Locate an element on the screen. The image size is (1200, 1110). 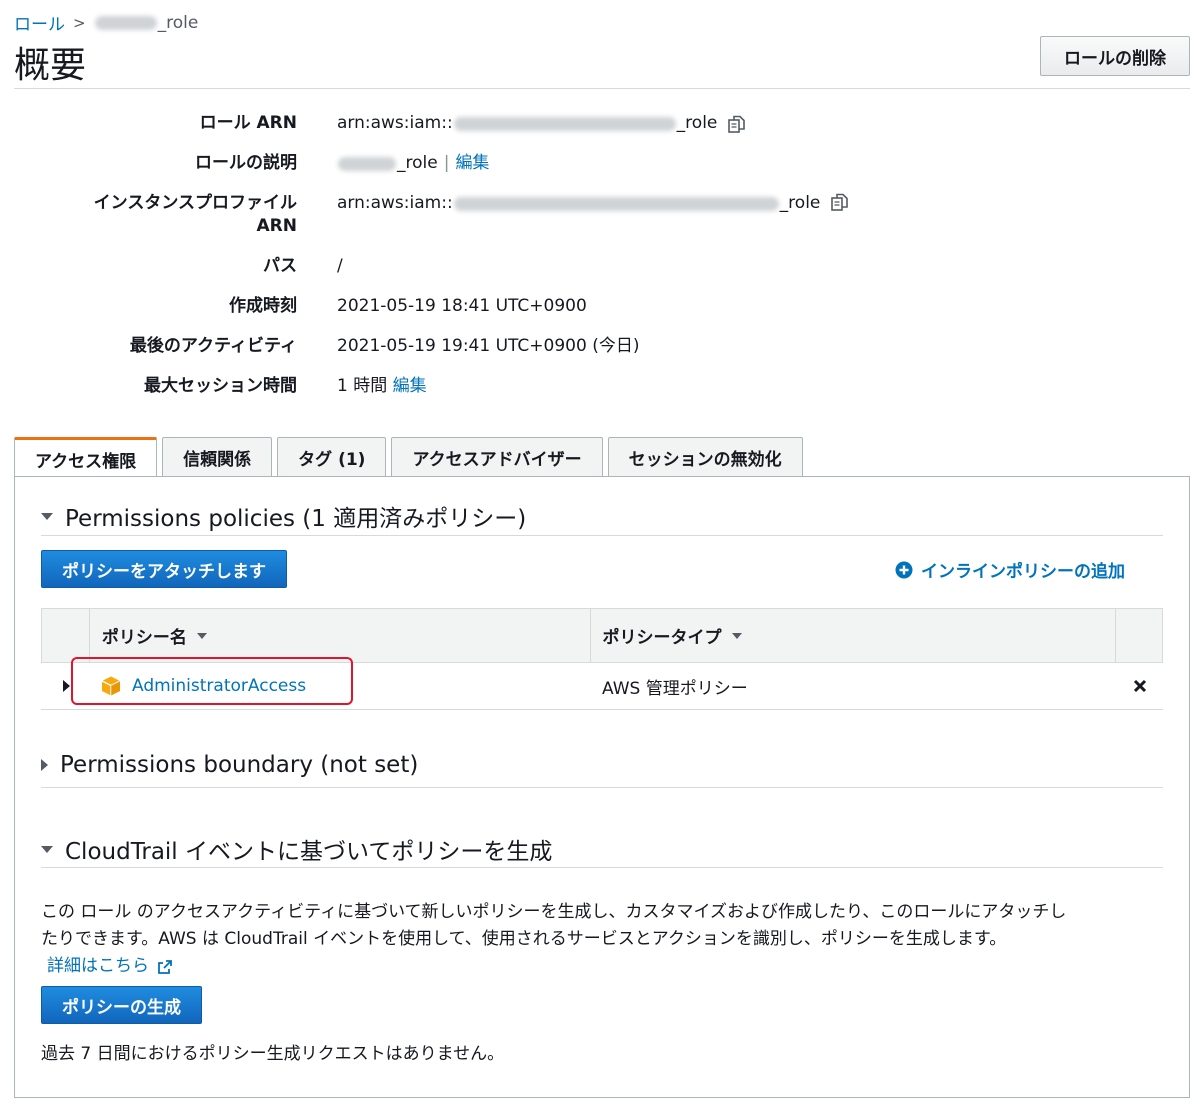
summary-row-path: パス / is located at coordinates (600, 266).